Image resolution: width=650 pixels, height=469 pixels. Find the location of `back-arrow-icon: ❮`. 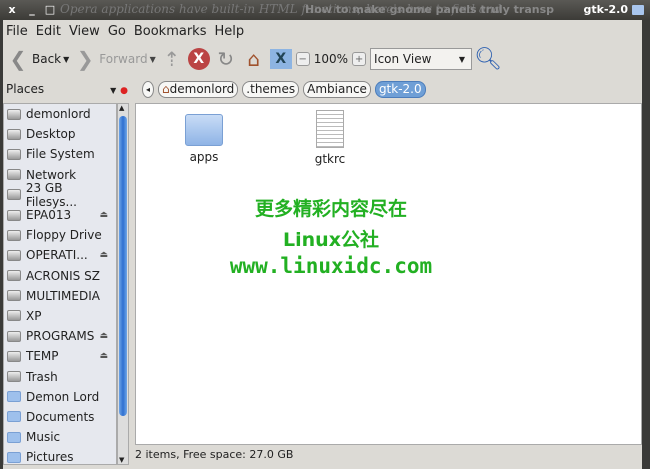

back-arrow-icon: ❮ is located at coordinates (18, 59).